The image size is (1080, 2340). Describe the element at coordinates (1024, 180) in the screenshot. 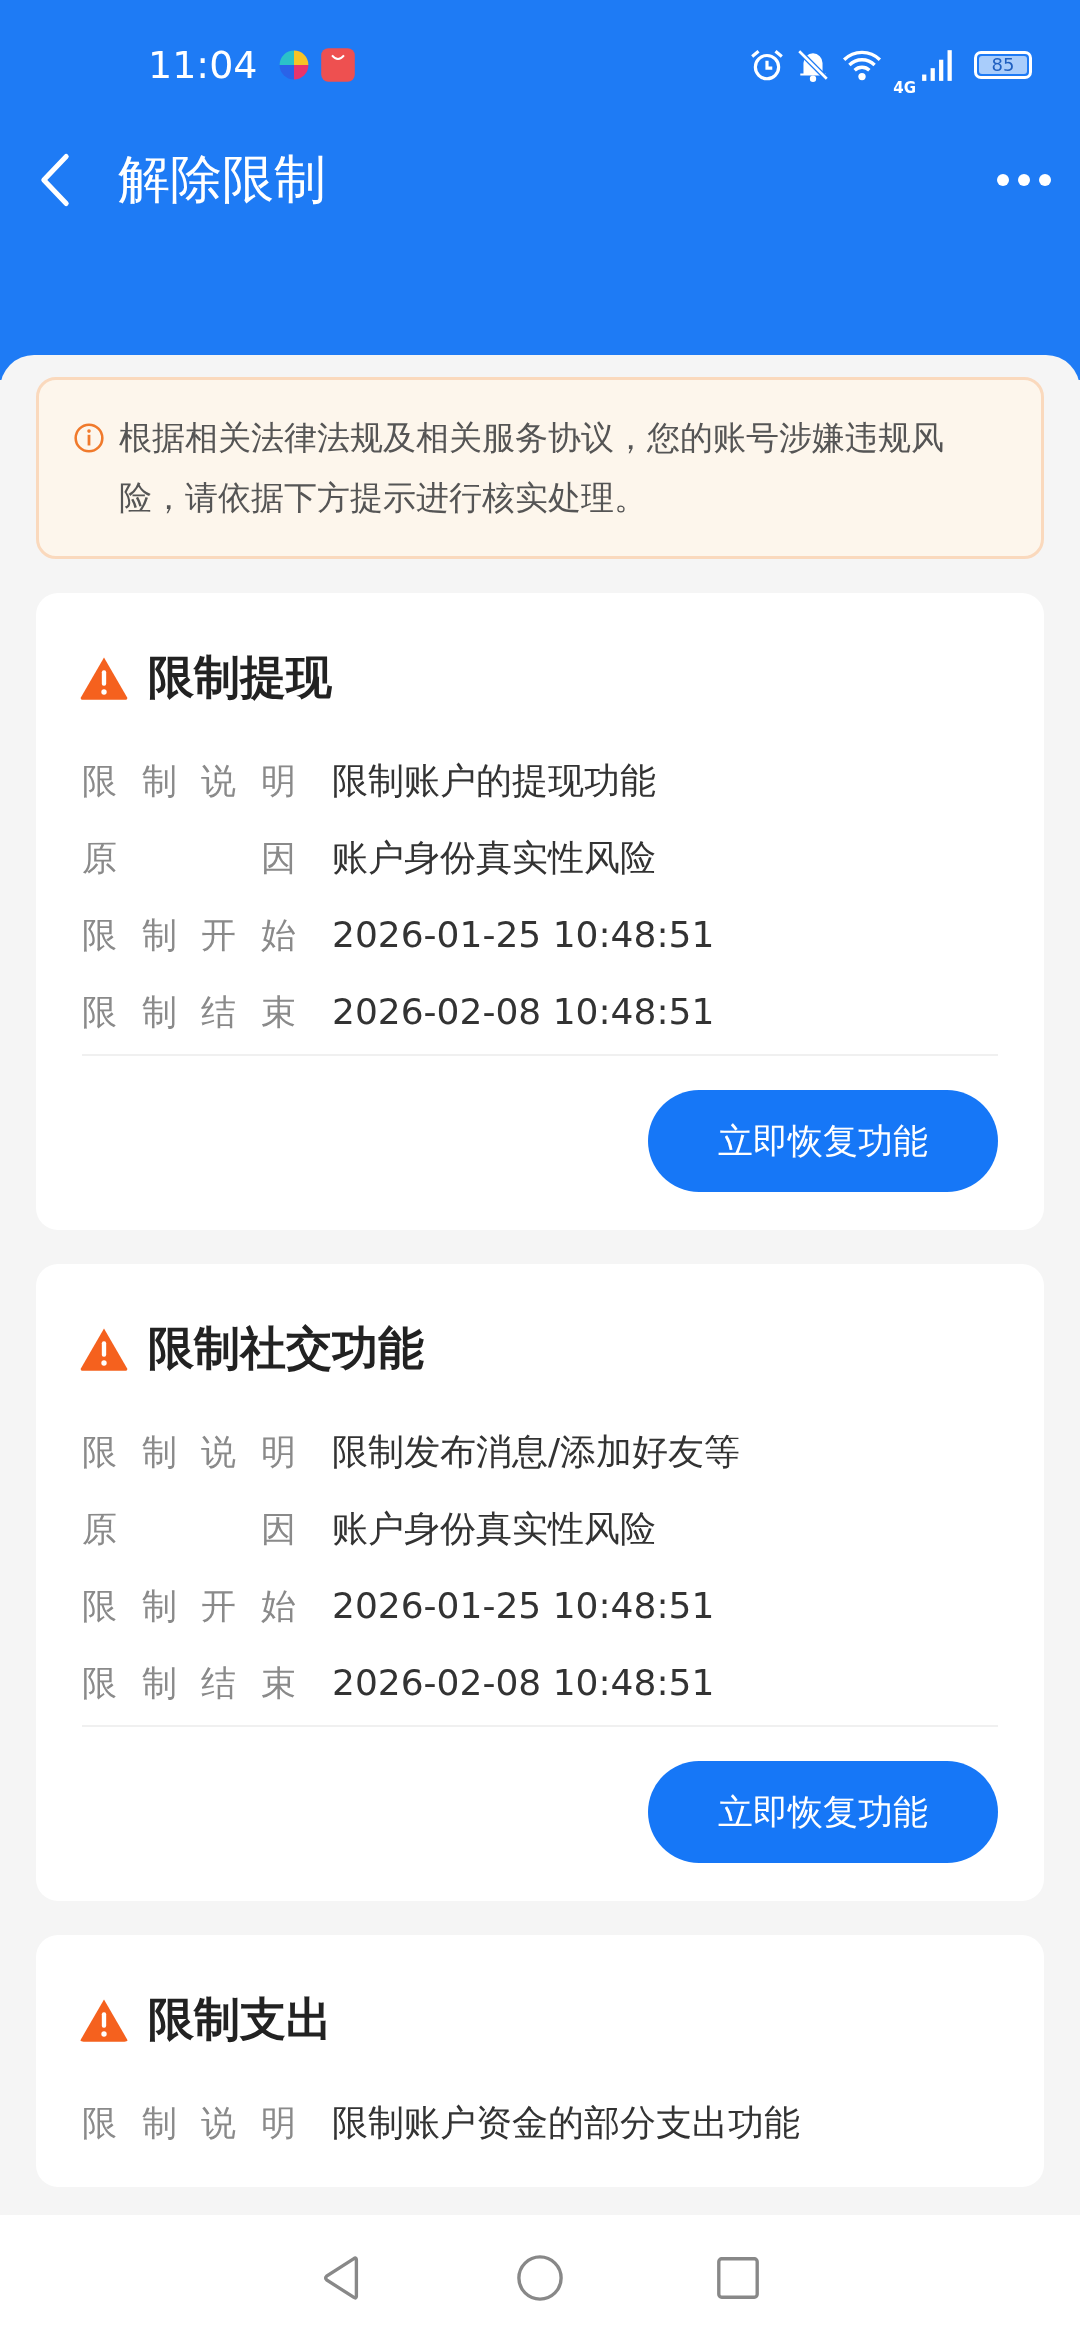

I see `more-icon` at that location.